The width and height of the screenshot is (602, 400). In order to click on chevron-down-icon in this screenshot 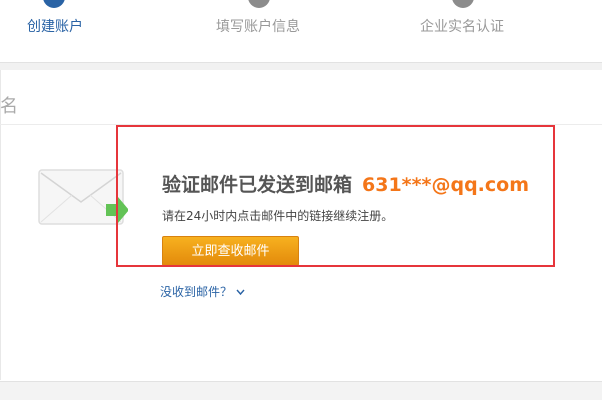, I will do `click(240, 292)`.